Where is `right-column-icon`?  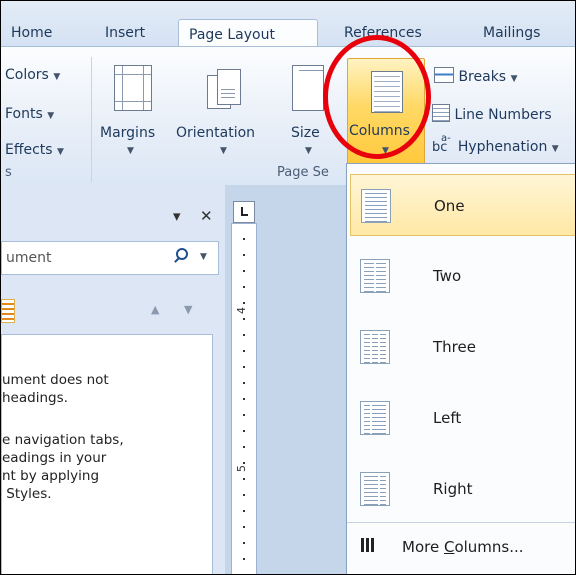
right-column-icon is located at coordinates (375, 489).